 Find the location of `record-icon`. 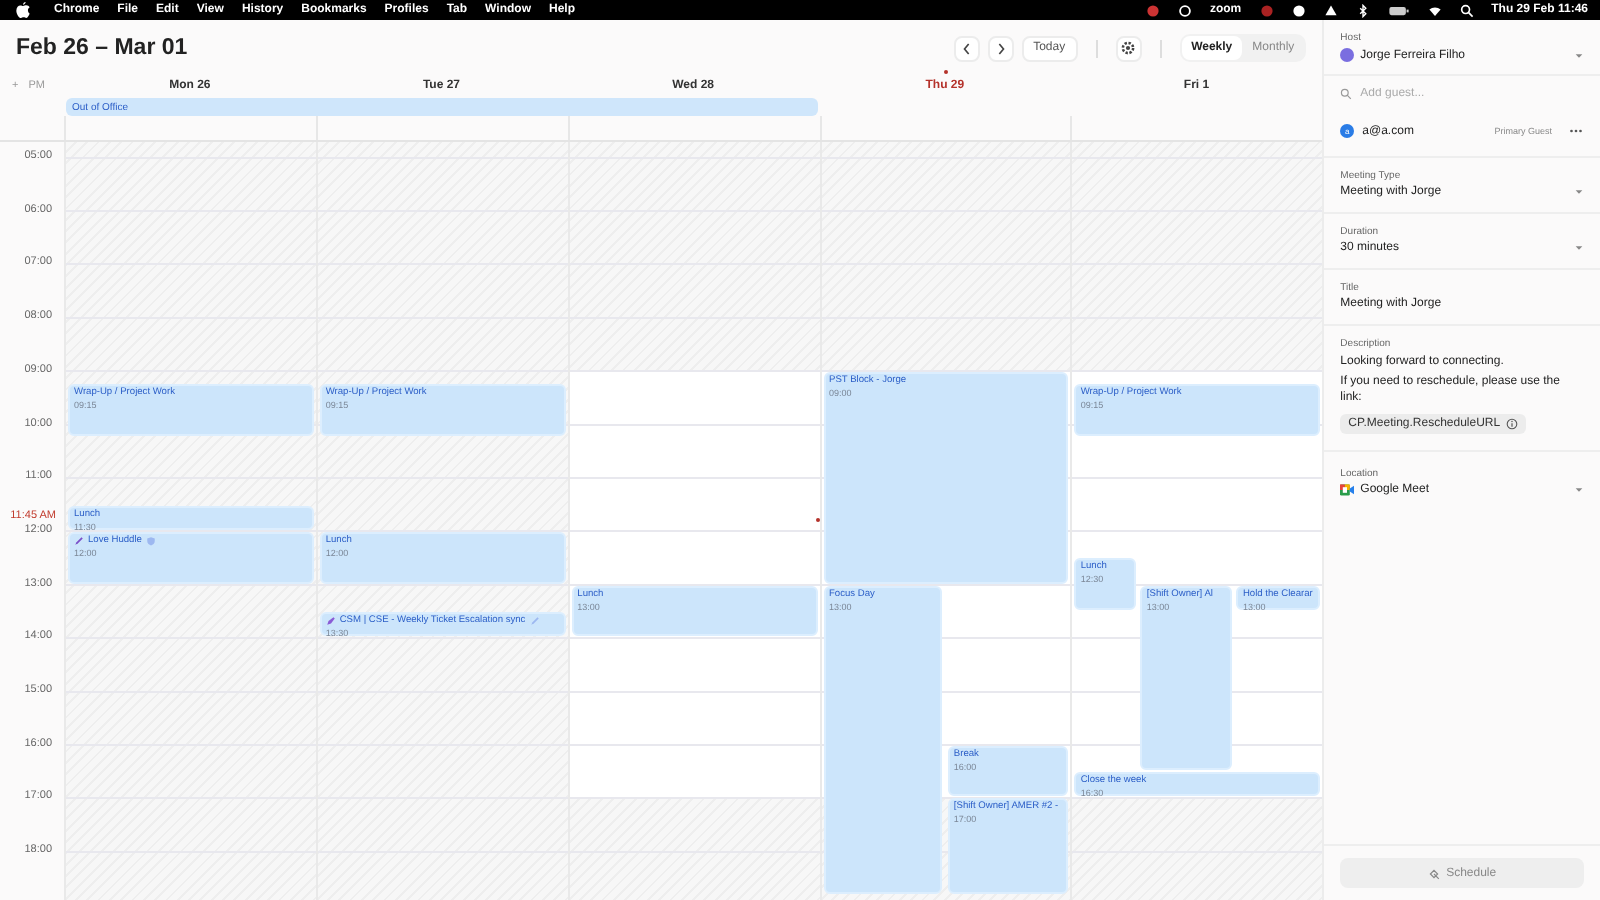

record-icon is located at coordinates (1266, 10).